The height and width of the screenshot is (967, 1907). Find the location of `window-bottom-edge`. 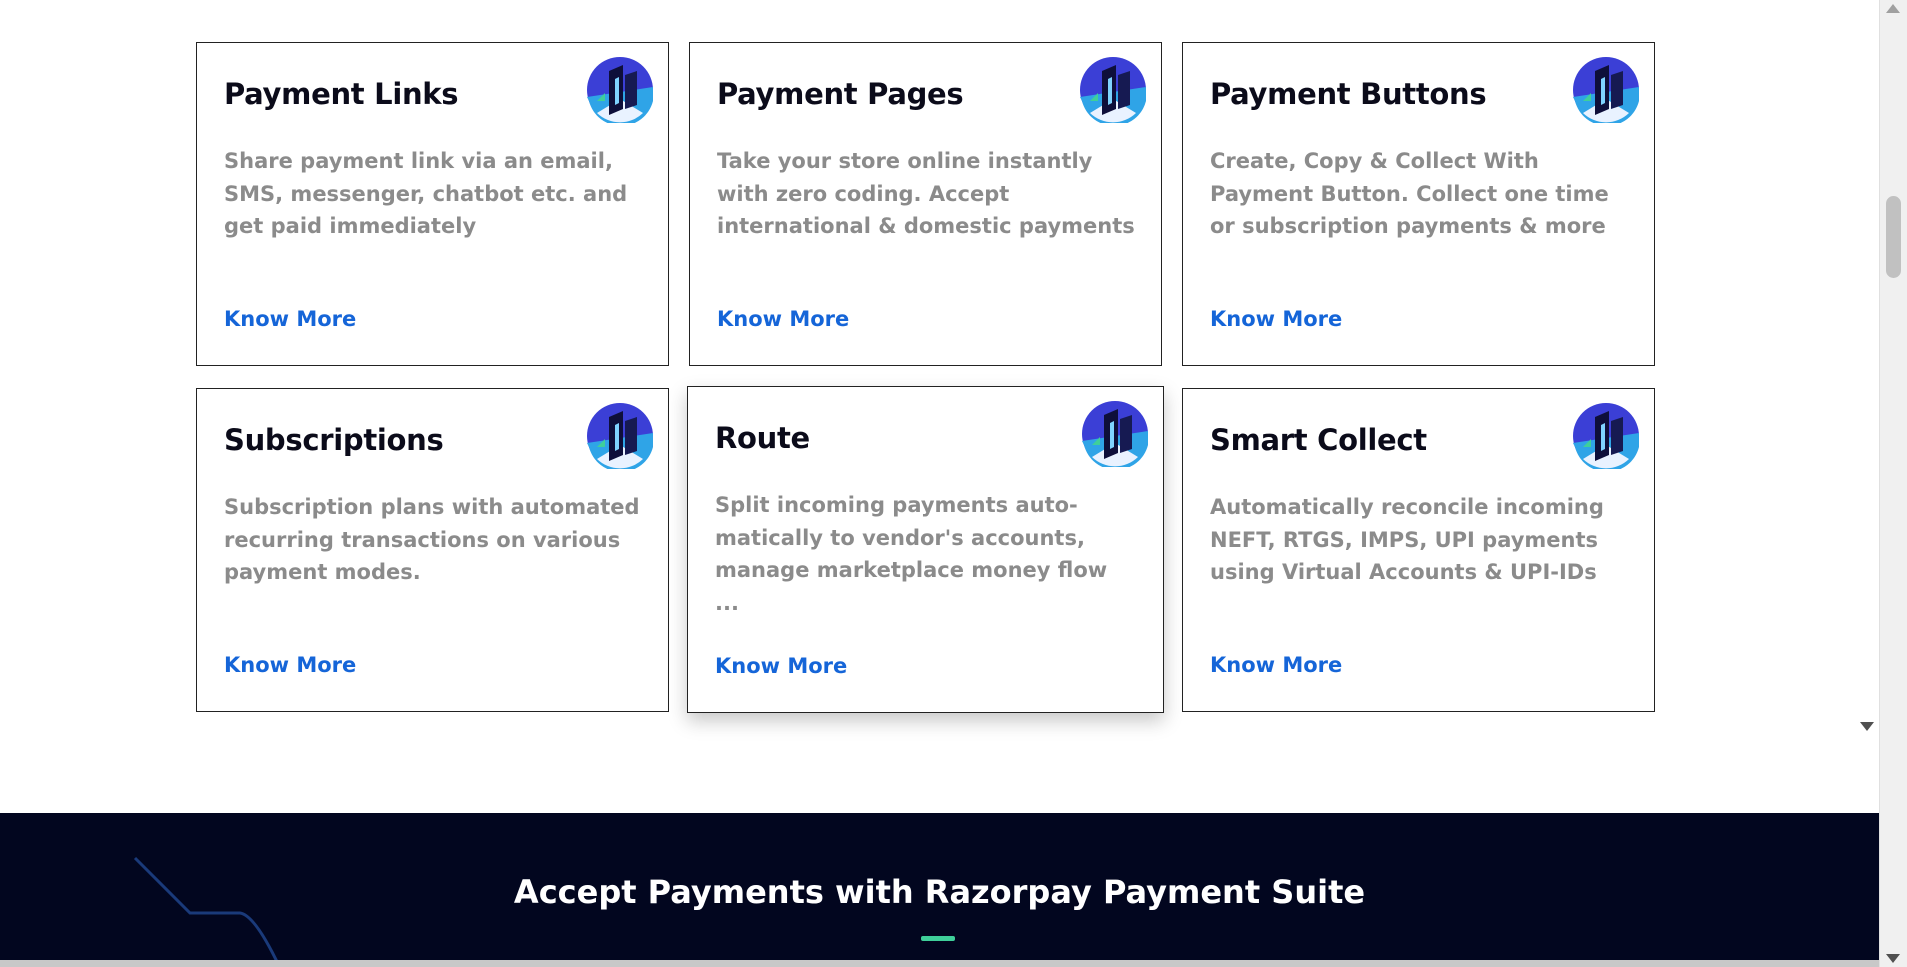

window-bottom-edge is located at coordinates (939, 963).